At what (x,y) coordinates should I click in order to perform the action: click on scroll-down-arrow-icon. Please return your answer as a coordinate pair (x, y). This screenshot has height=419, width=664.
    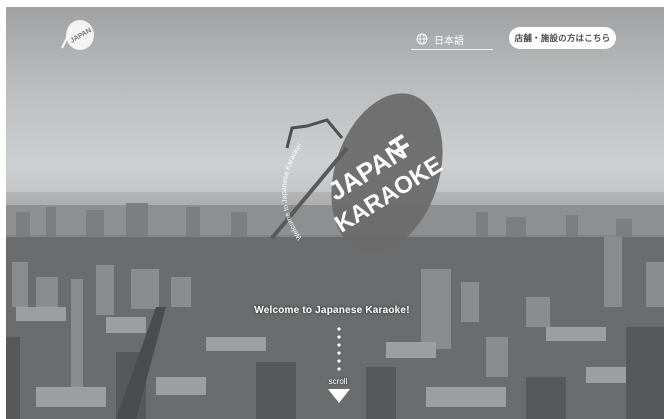
    Looking at the image, I should click on (339, 396).